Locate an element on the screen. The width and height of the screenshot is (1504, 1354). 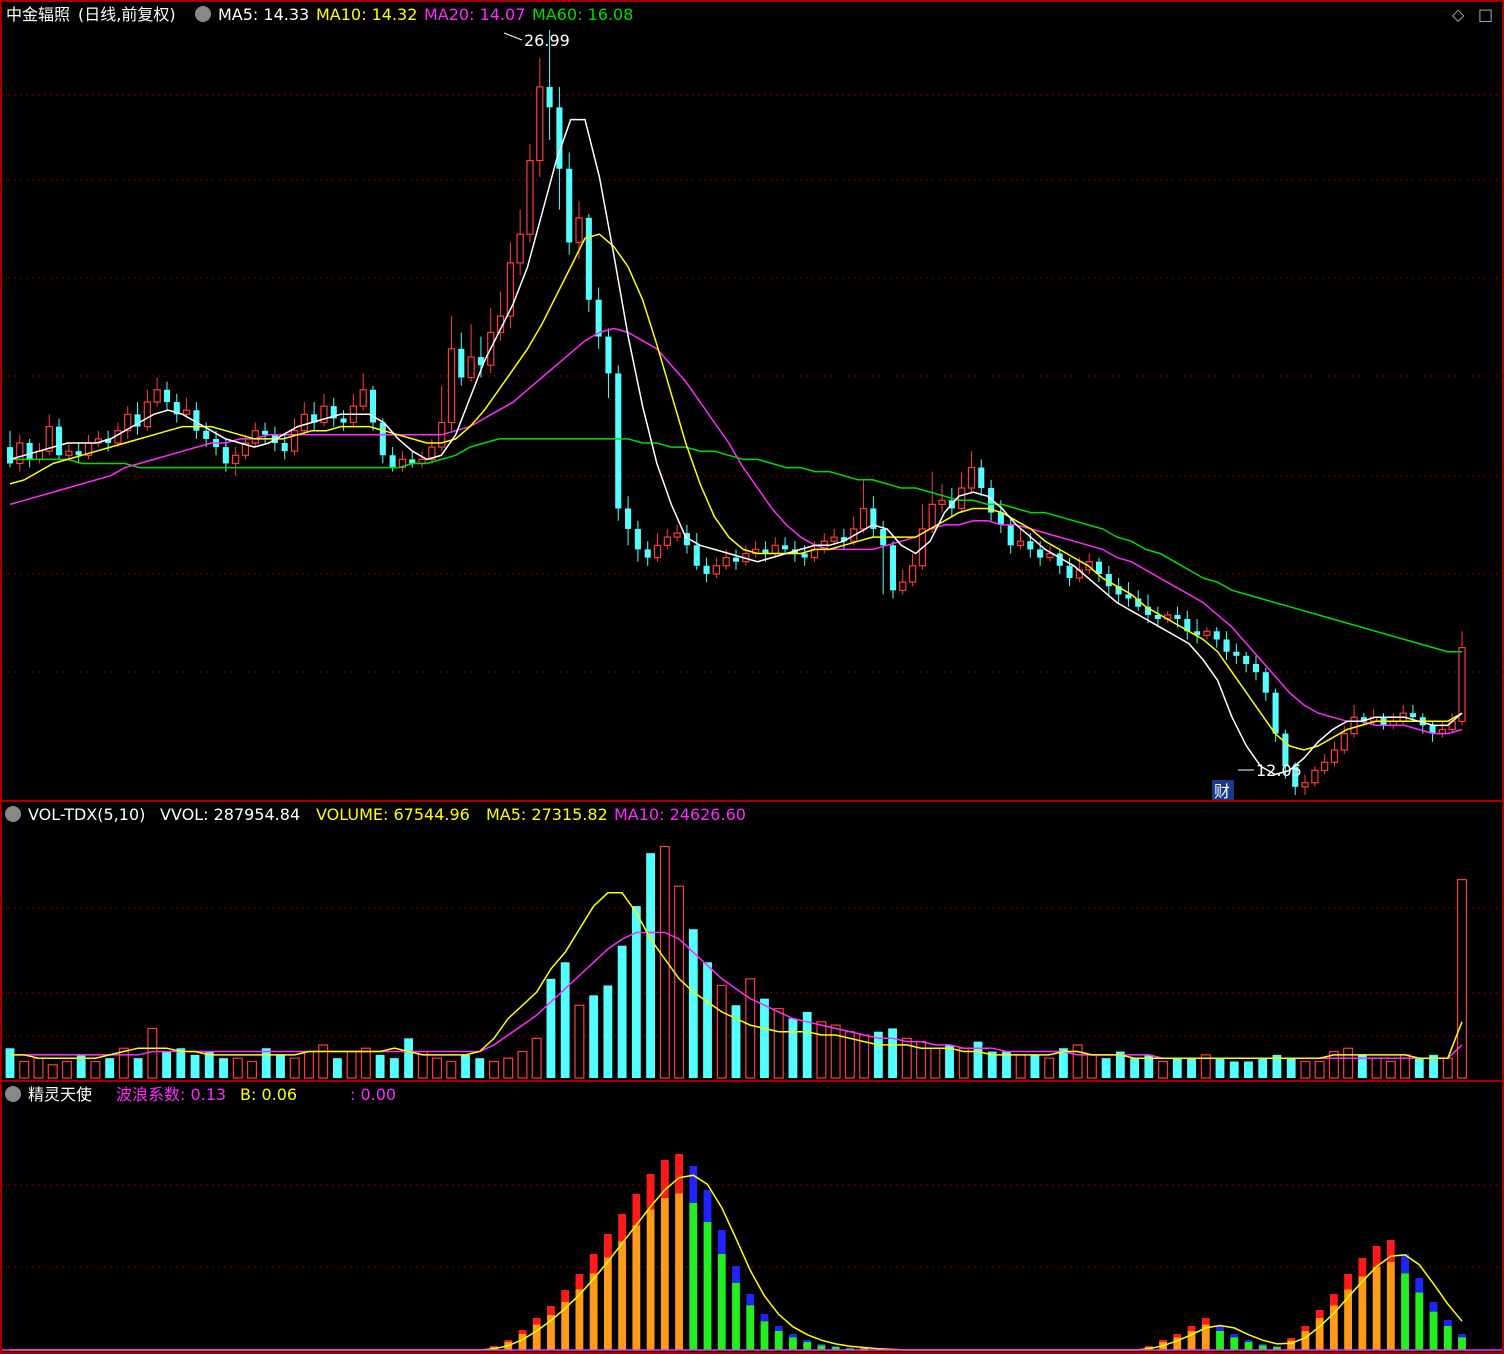
volume-menu-icon is located at coordinates (13, 814).